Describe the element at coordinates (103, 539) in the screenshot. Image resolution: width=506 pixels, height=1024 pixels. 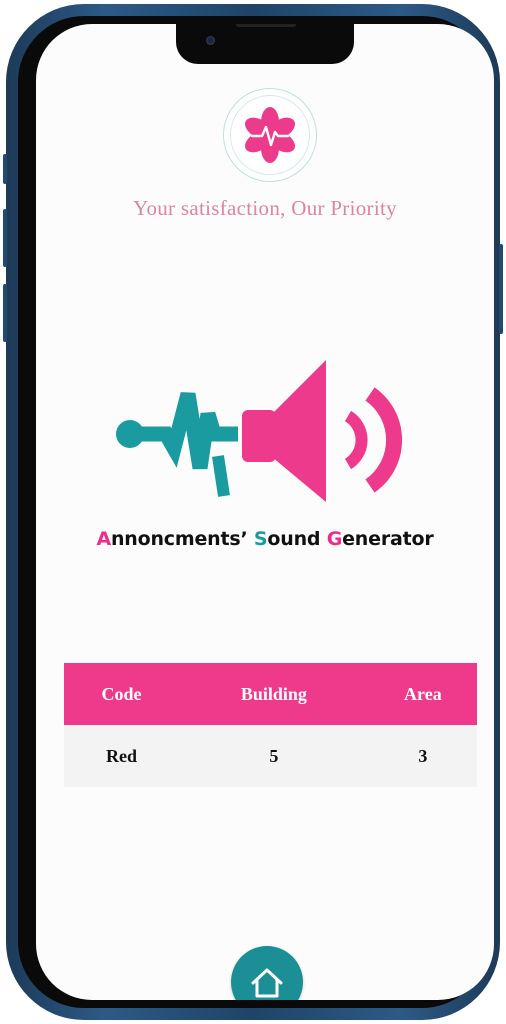
I see `title-initial-a: A` at that location.